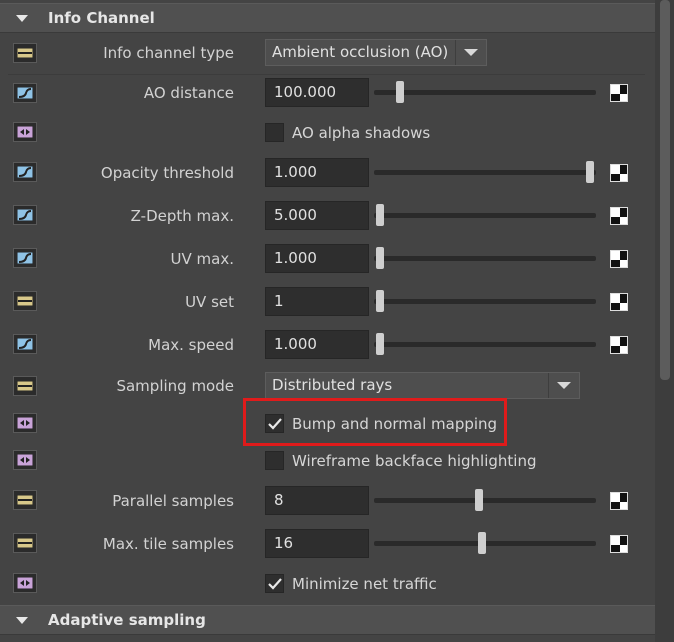 The height and width of the screenshot is (642, 674). What do you see at coordinates (101, 18) in the screenshot?
I see `section-title: Info Channel` at bounding box center [101, 18].